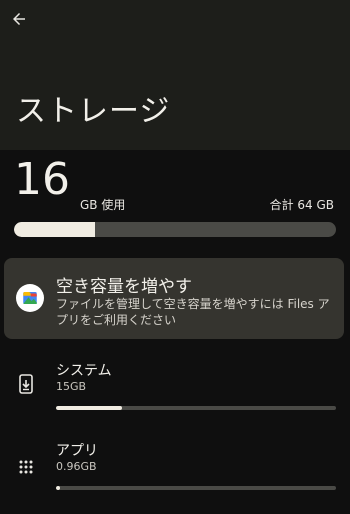 Image resolution: width=350 pixels, height=514 pixels. I want to click on category-size: 15GB, so click(71, 386).